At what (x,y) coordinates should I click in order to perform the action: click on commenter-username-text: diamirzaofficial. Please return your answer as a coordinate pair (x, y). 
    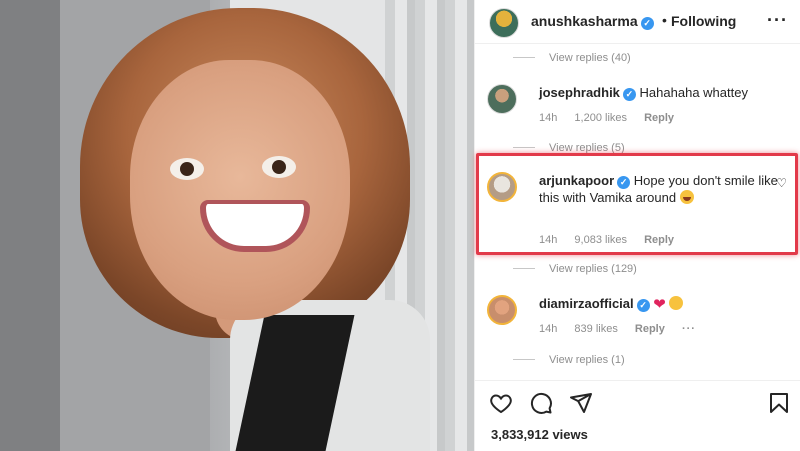
    Looking at the image, I should click on (586, 303).